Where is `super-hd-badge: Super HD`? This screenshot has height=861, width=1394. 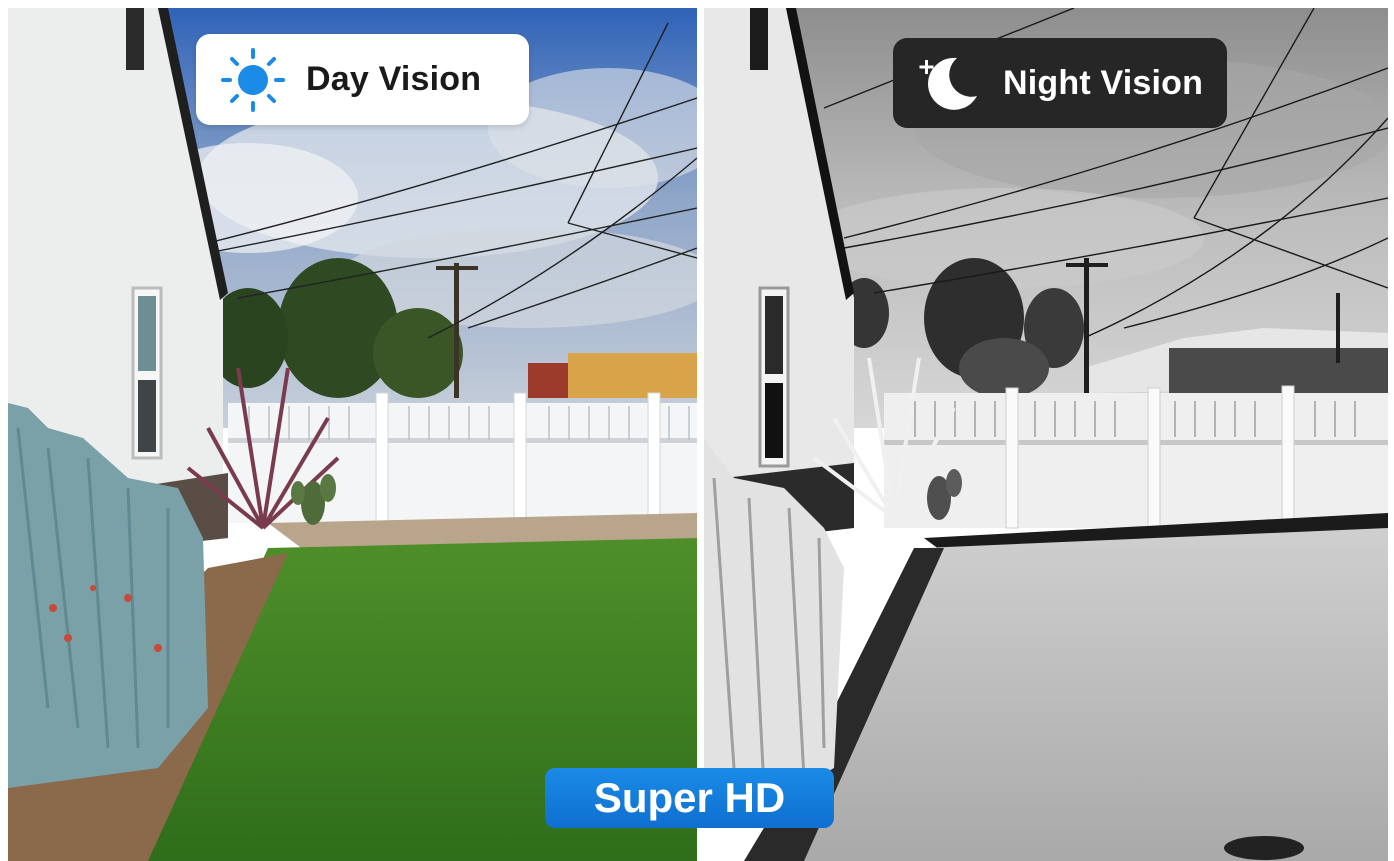 super-hd-badge: Super HD is located at coordinates (689, 798).